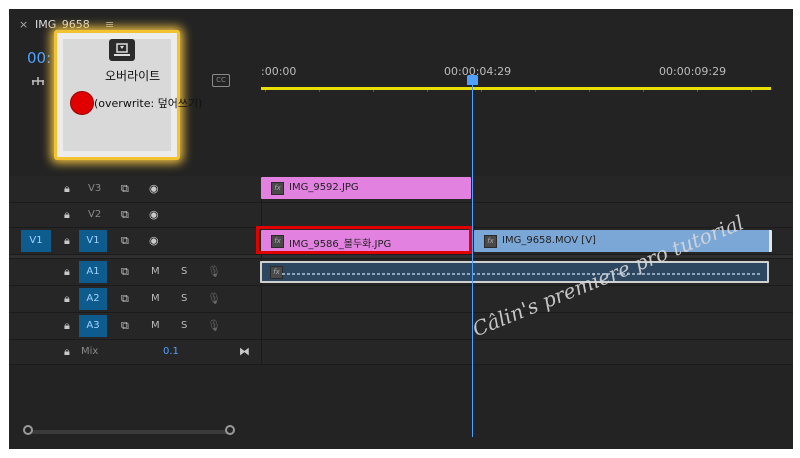 The height and width of the screenshot is (458, 800). What do you see at coordinates (122, 50) in the screenshot?
I see `overwrite-button-icon` at bounding box center [122, 50].